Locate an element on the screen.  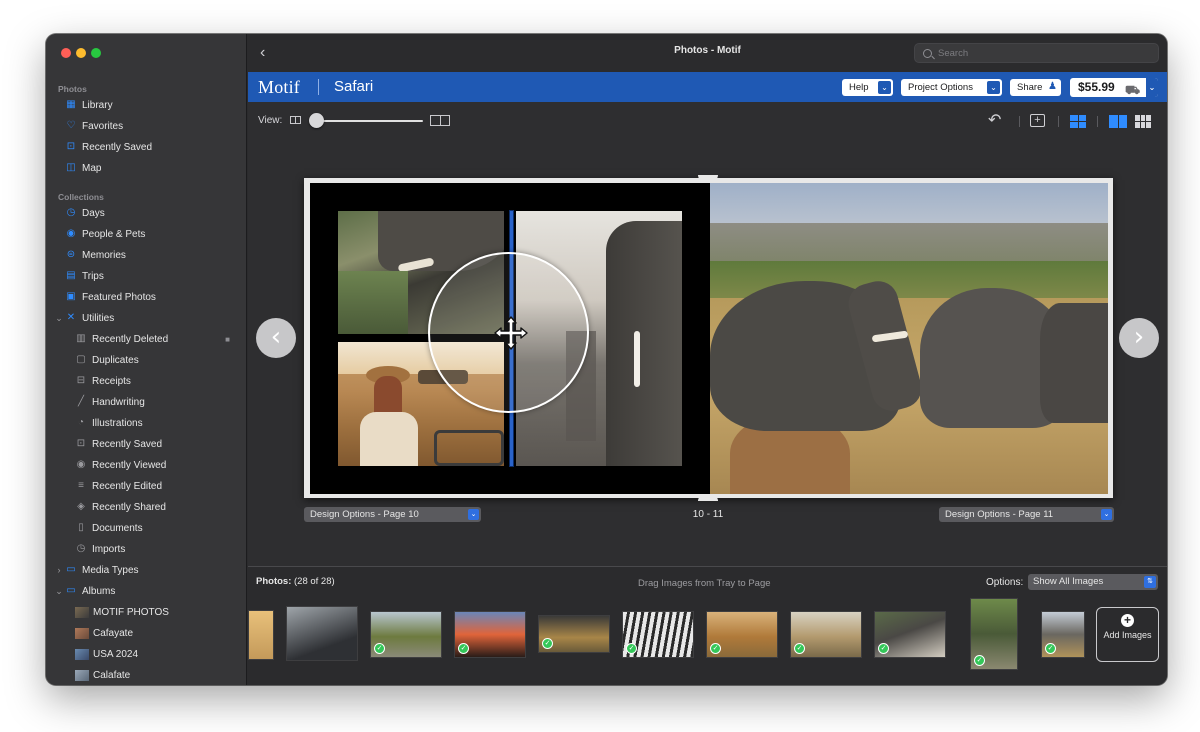
zoom-slider-knob is located at coordinates (316, 120).